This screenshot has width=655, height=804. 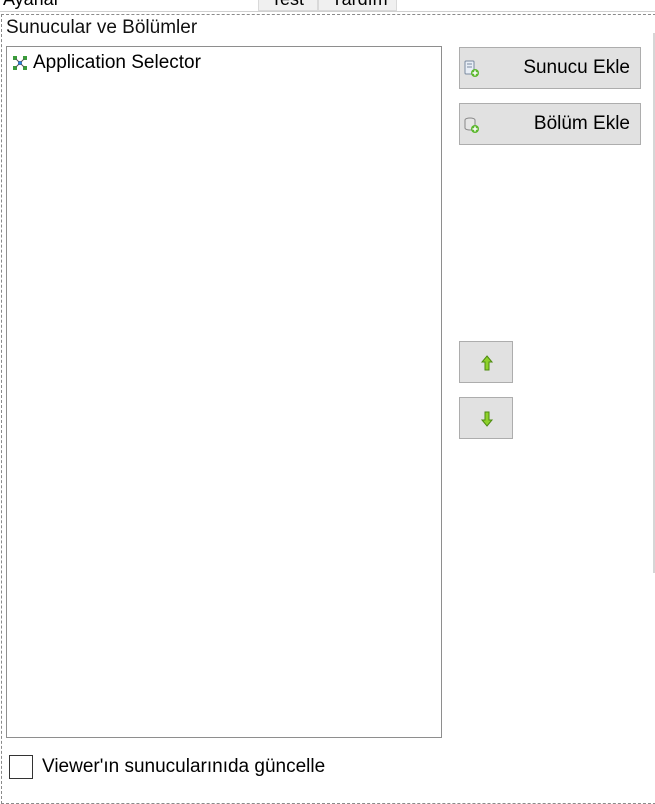 I want to click on tab-test: Test, so click(x=288, y=5).